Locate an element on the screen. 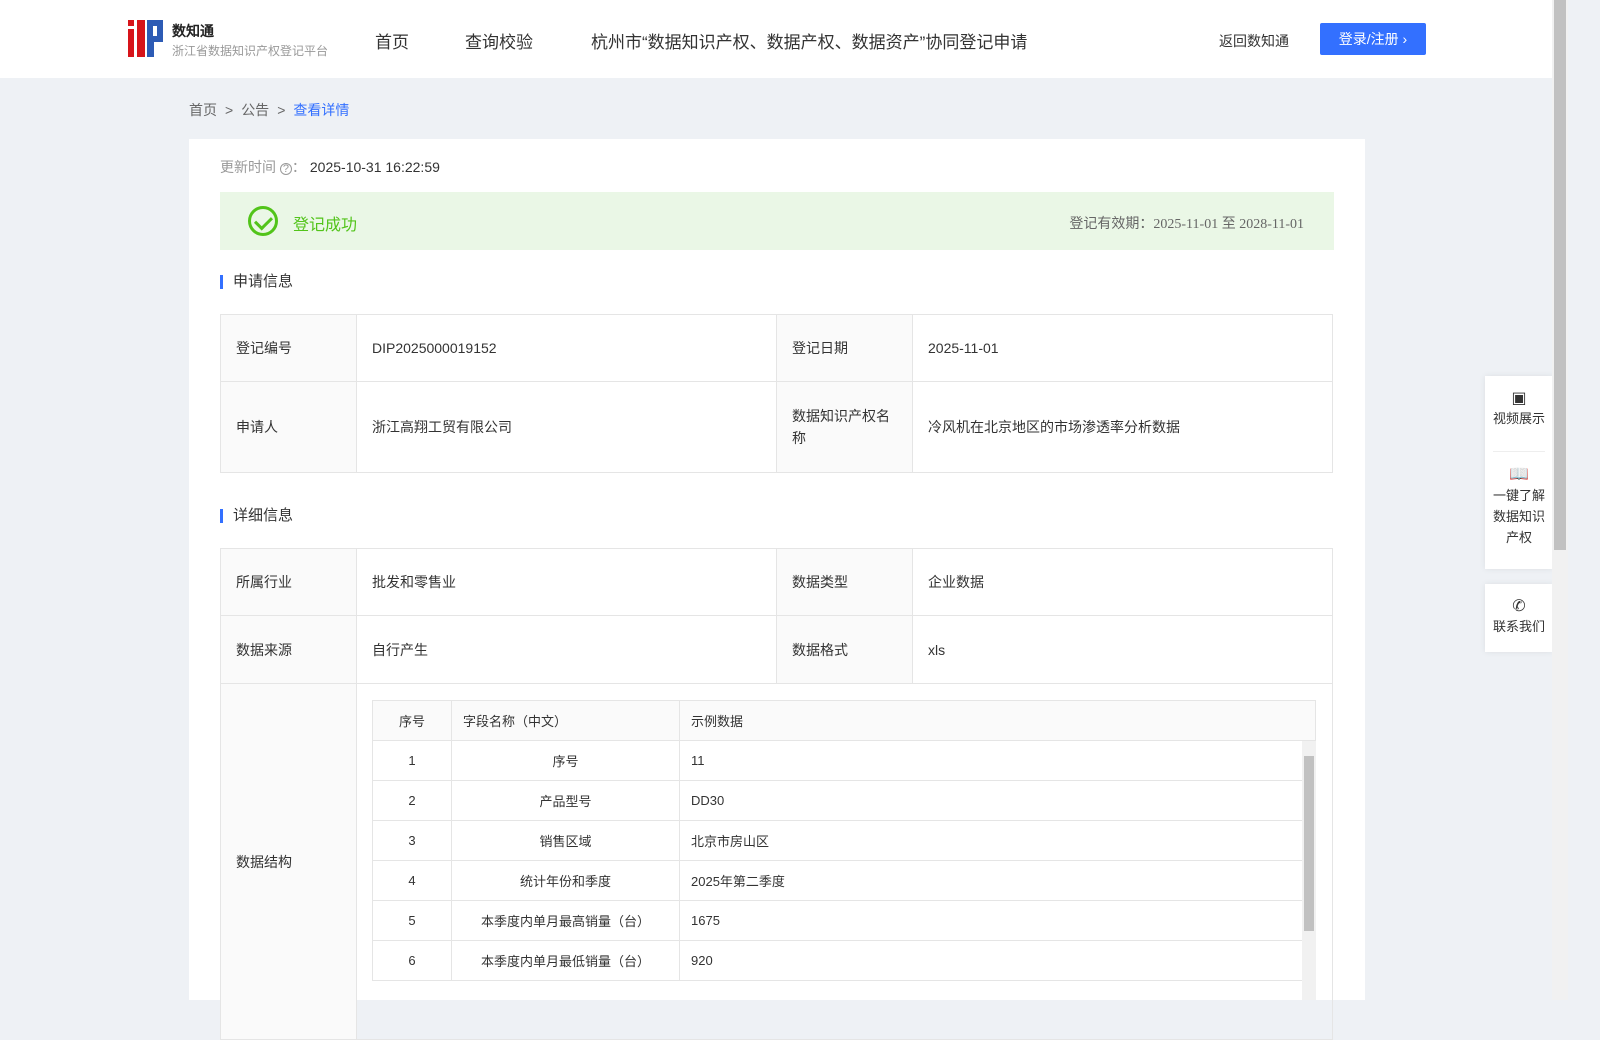 The width and height of the screenshot is (1600, 1040). update-time: 更新时间 ?： 2025-10-31 16:22:59 is located at coordinates (330, 167).